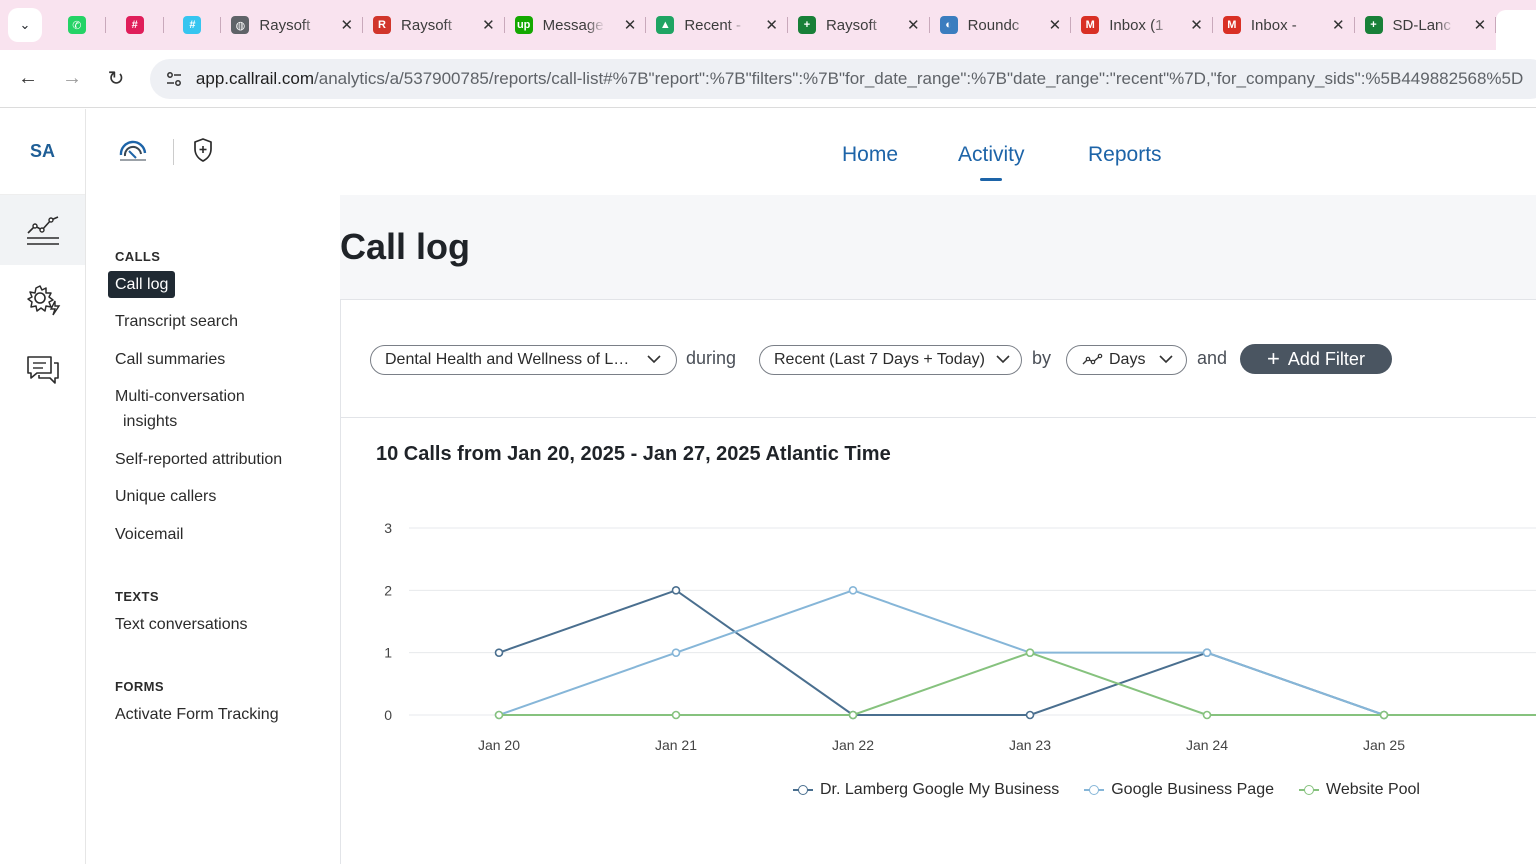 Image resolution: width=1536 pixels, height=864 pixels. Describe the element at coordinates (879, 359) in the screenshot. I see `date-range-value: Recent (Last 7 Days + Today)` at that location.